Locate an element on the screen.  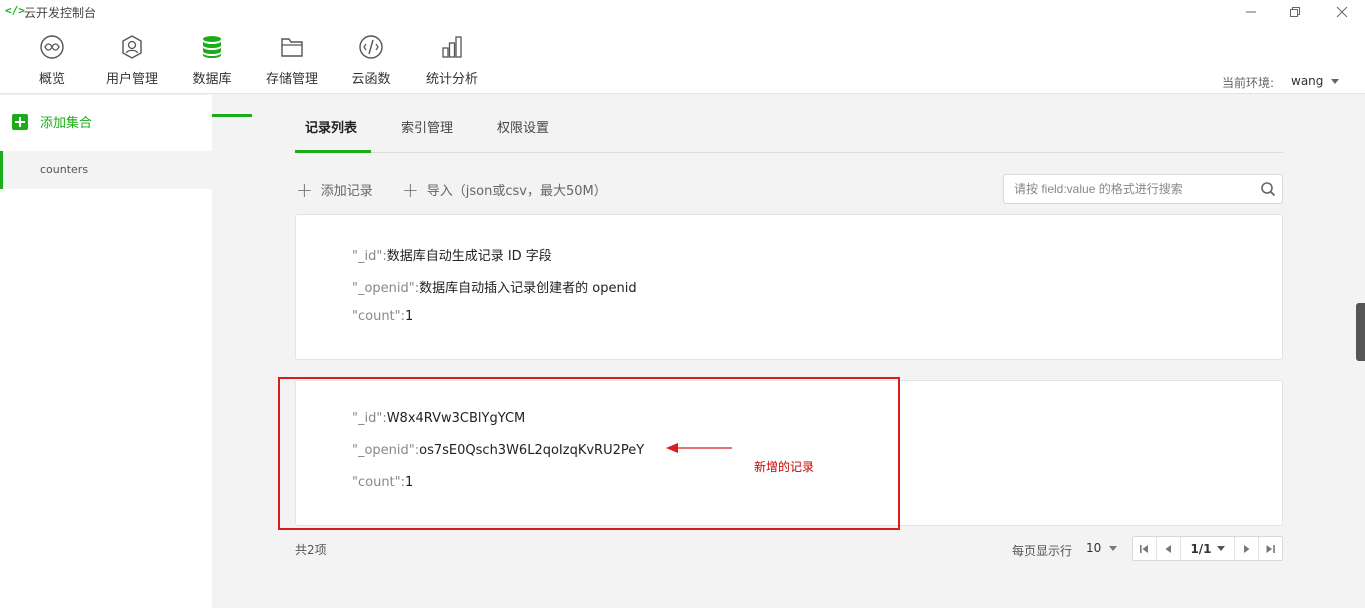
nav-item-label: 概览 is located at coordinates (51, 79).